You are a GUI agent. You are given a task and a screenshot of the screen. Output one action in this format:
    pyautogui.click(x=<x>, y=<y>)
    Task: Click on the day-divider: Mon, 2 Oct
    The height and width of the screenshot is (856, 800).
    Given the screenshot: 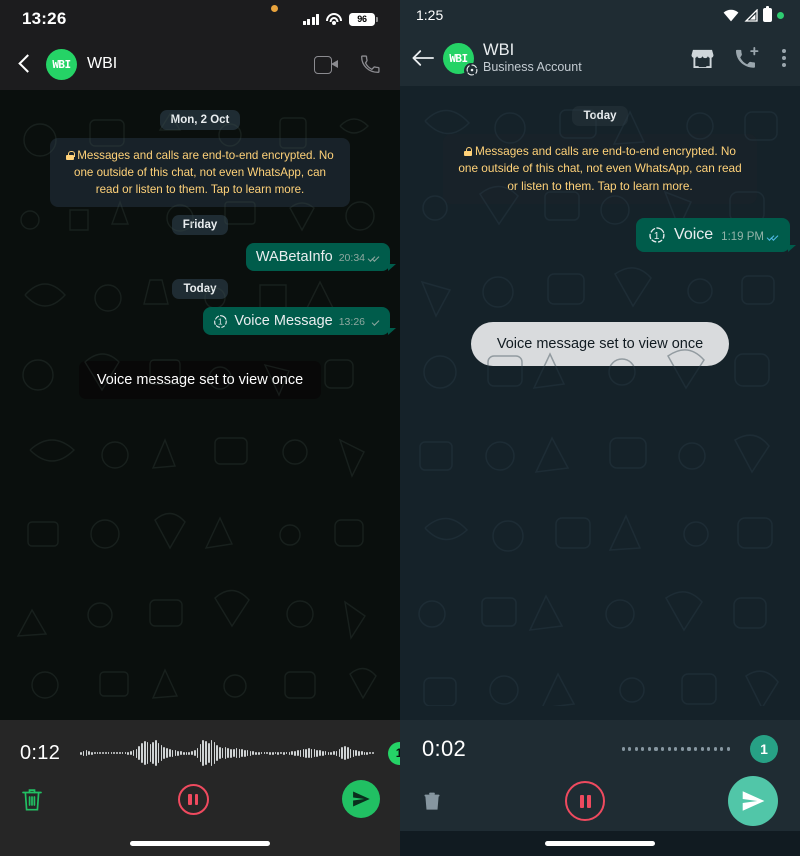 What is the action you would take?
    pyautogui.click(x=200, y=120)
    